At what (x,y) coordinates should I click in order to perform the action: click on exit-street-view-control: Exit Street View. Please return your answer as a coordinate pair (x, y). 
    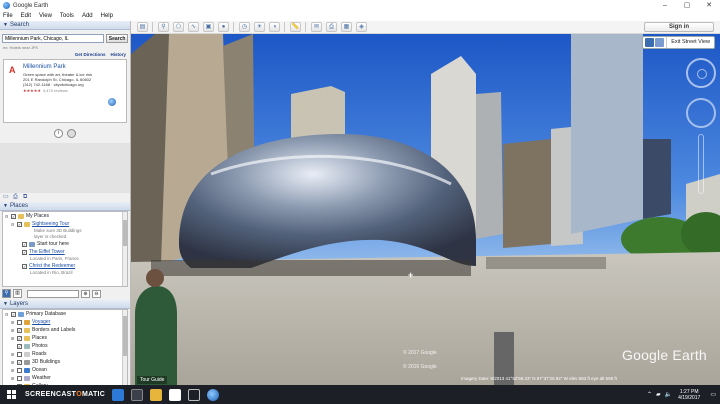
    Looking at the image, I should click on (678, 42).